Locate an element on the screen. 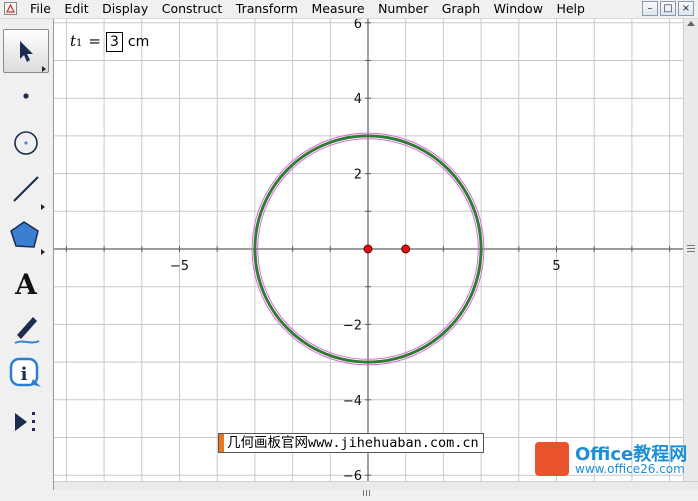 The image size is (698, 501). custom-tool is located at coordinates (26, 421).